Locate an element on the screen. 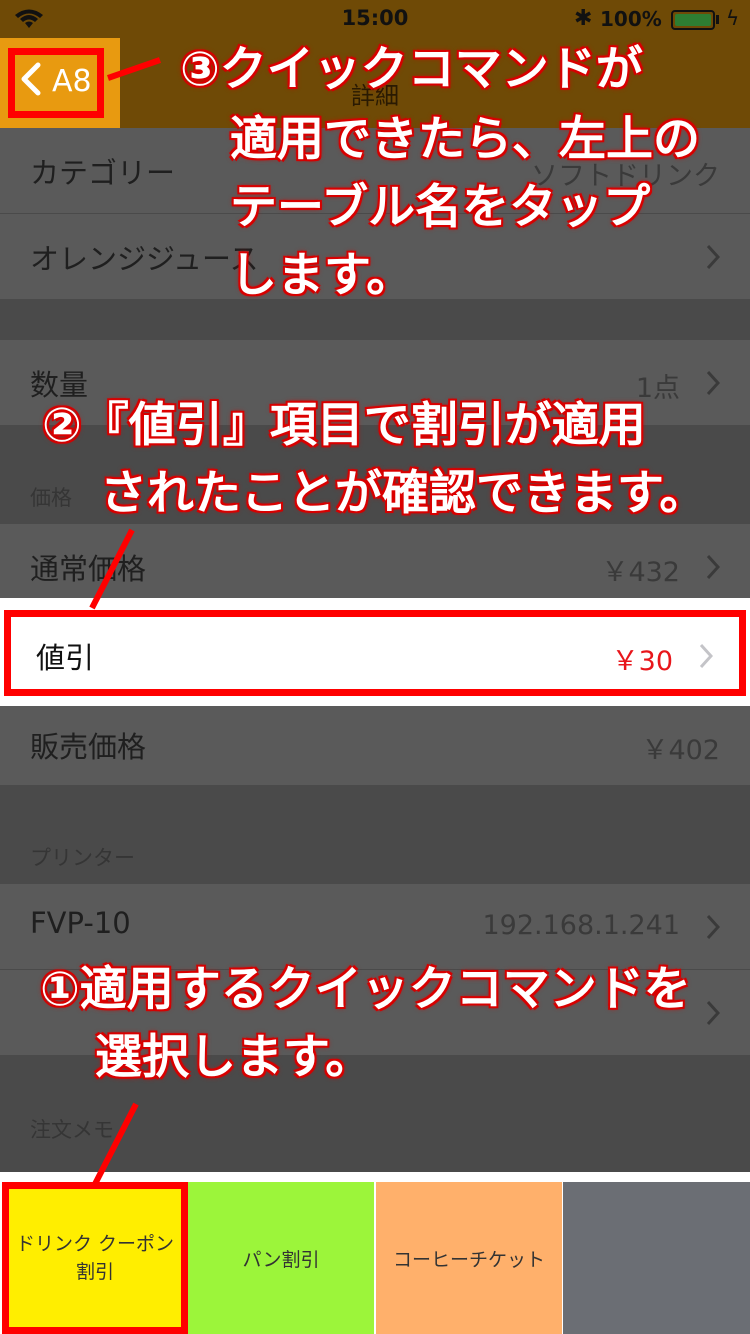 The height and width of the screenshot is (1334, 750). battery-tip is located at coordinates (717, 19).